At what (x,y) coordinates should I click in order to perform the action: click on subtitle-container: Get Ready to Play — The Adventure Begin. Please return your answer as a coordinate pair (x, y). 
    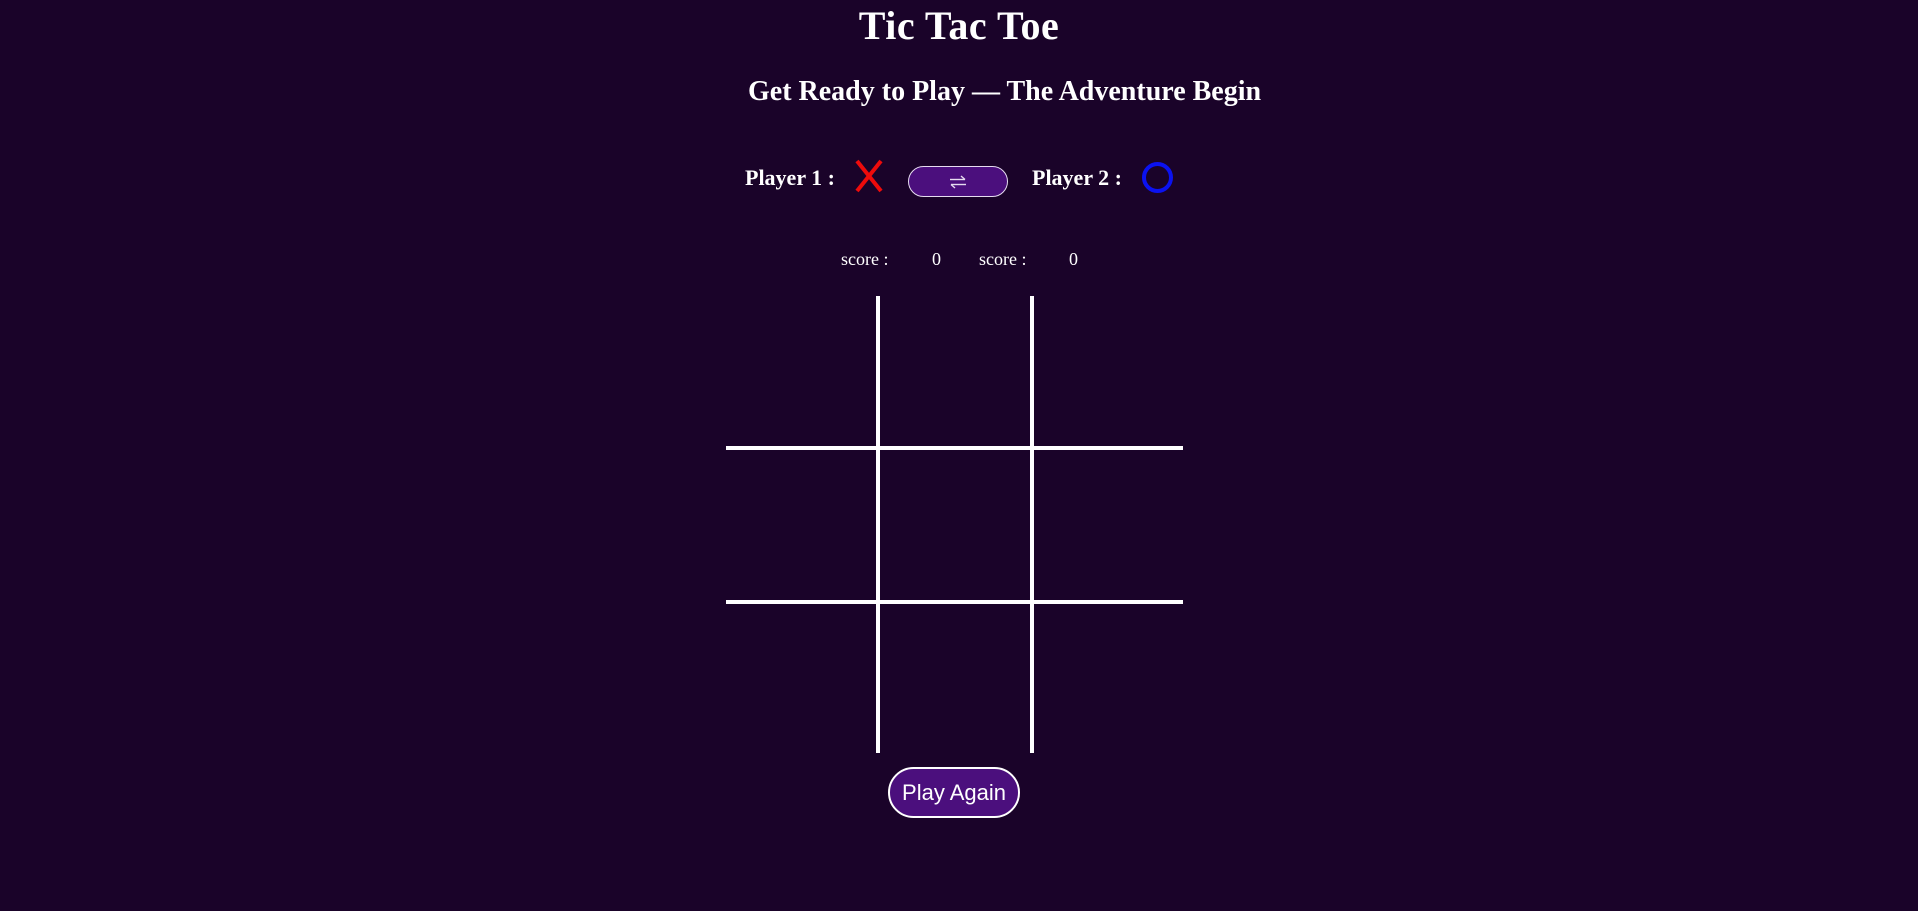
    Looking at the image, I should click on (1021, 92).